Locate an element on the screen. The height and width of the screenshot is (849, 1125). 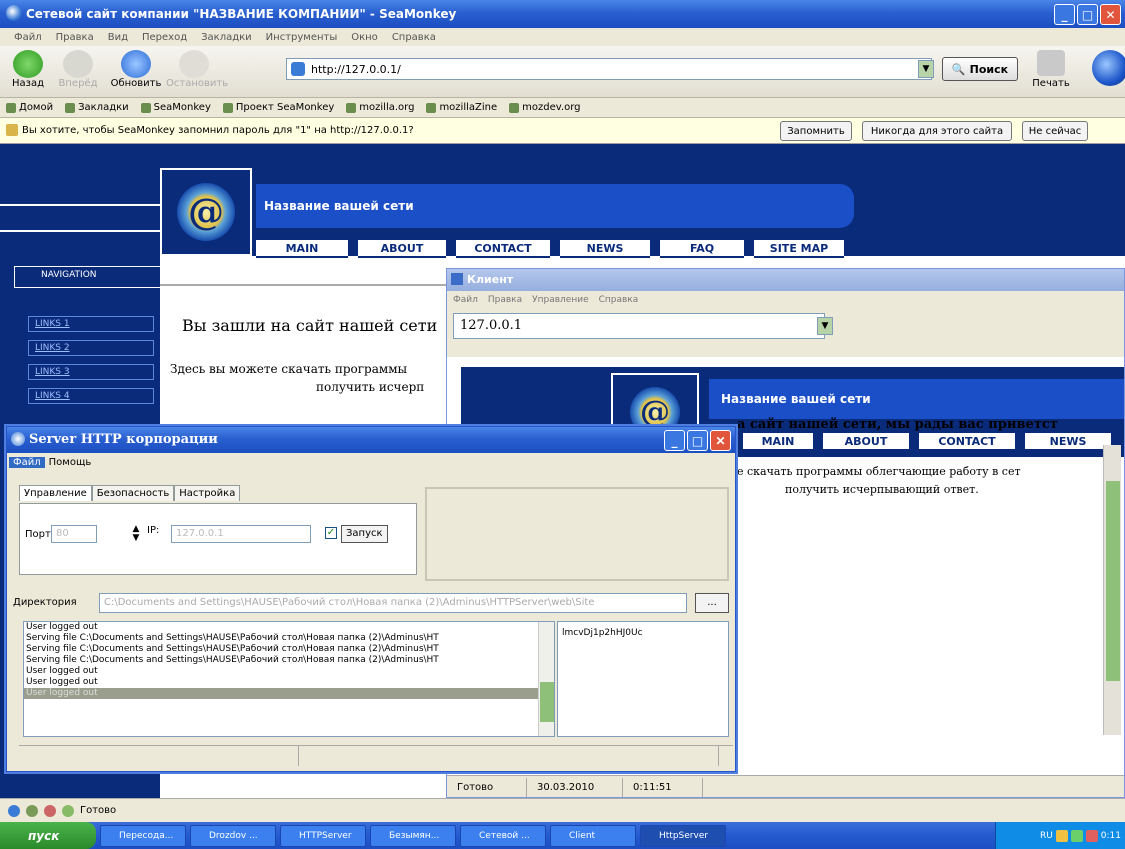
server-close-button: ✕ is located at coordinates (720, 440).